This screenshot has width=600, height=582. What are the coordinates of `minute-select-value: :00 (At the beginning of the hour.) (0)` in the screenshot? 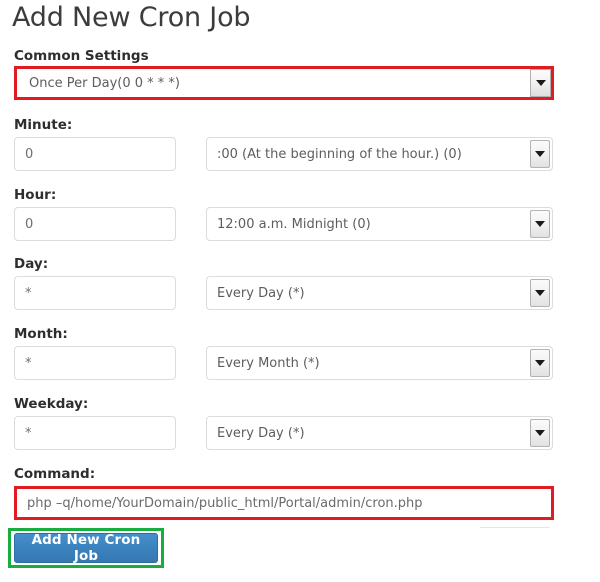 It's located at (339, 154).